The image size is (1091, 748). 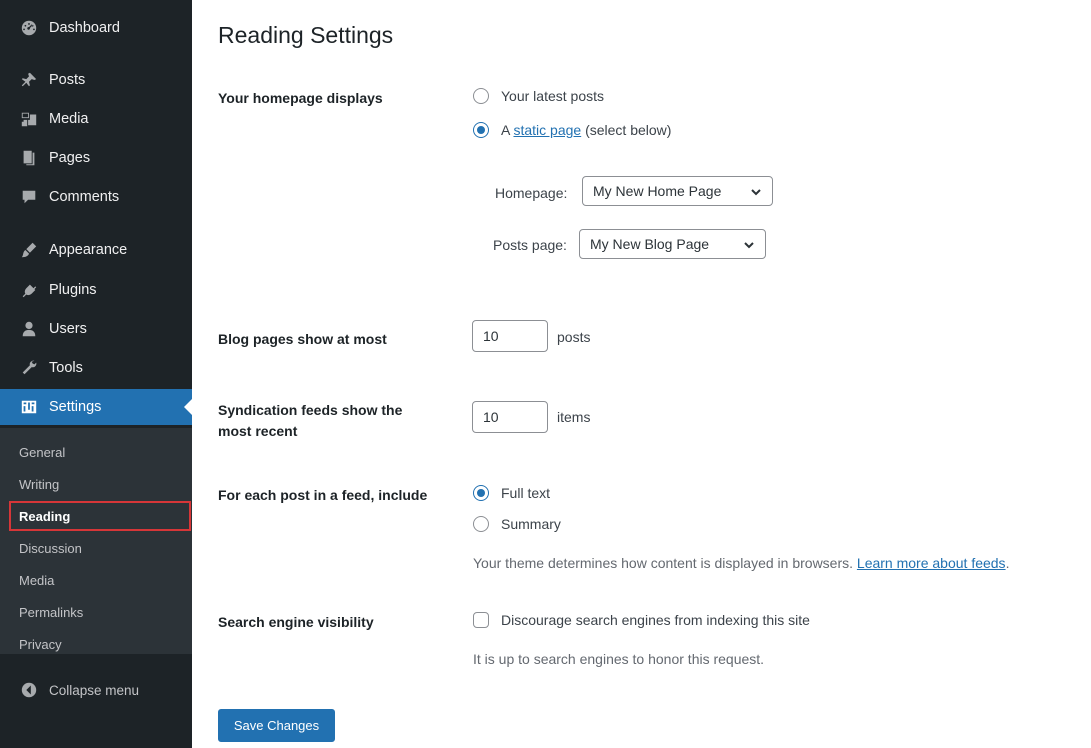 I want to click on sidebar-item-users: Users, so click(x=96, y=329).